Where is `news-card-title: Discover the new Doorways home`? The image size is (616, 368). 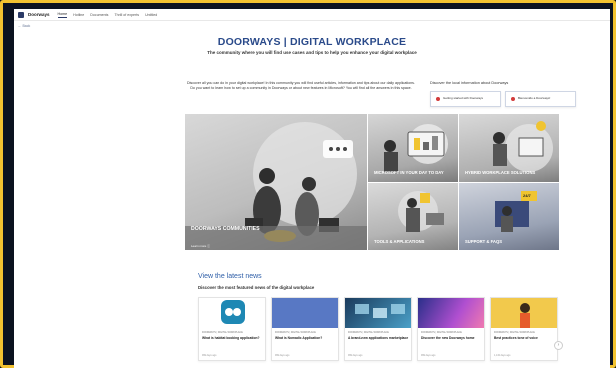 news-card-title: Discover the new Doorways home is located at coordinates (448, 338).